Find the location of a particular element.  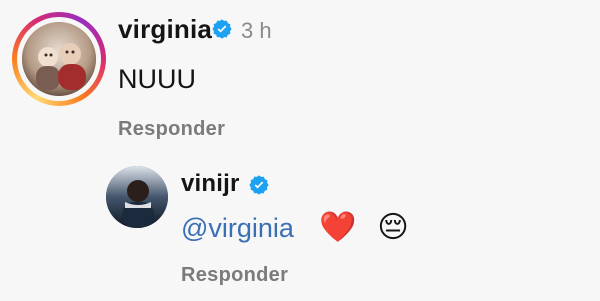

avatar is located at coordinates (137, 197).